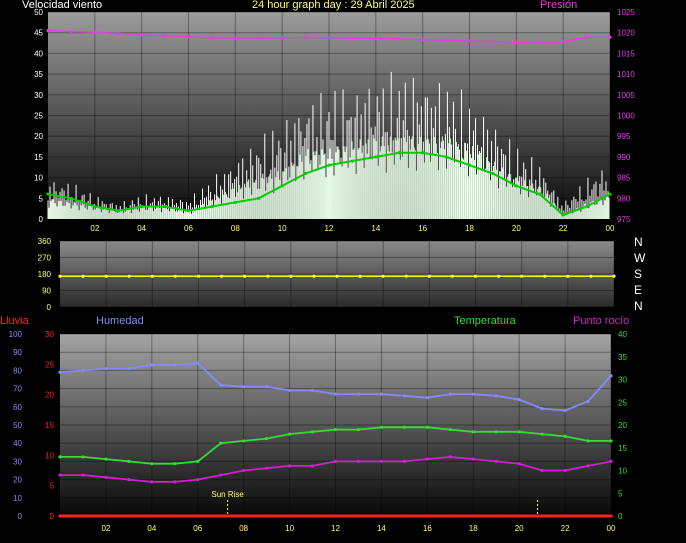 This screenshot has height=543, width=686. Describe the element at coordinates (381, 528) in the screenshot. I see `humidity-temp-x-tick-14: 14` at that location.